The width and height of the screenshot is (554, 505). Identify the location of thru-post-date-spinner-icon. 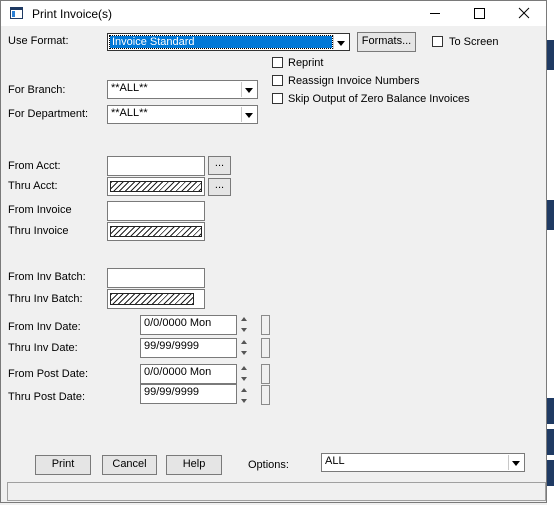
(244, 396).